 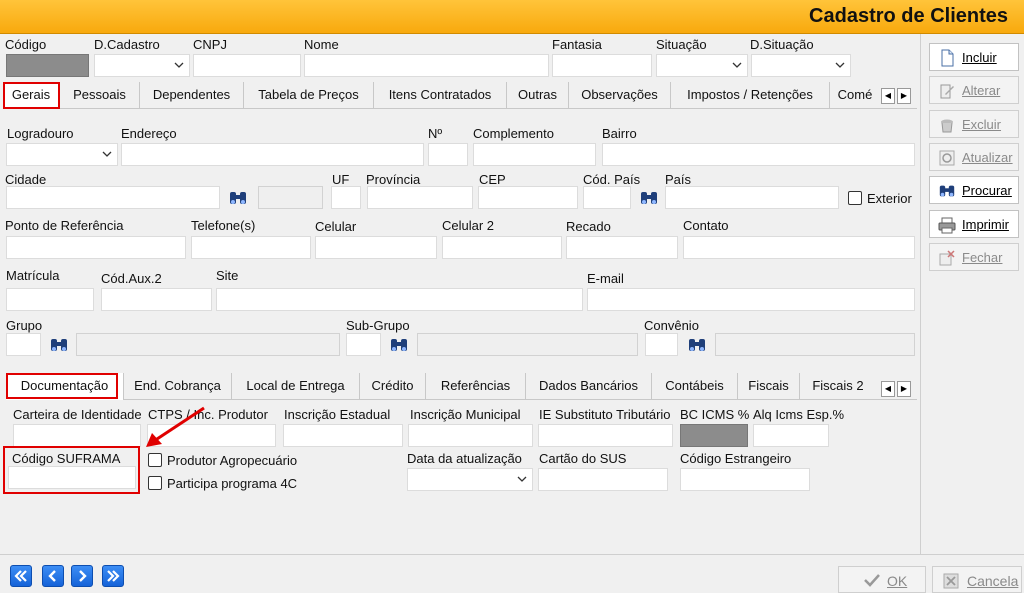 I want to click on highlight-gerais-tab, so click(x=31, y=95).